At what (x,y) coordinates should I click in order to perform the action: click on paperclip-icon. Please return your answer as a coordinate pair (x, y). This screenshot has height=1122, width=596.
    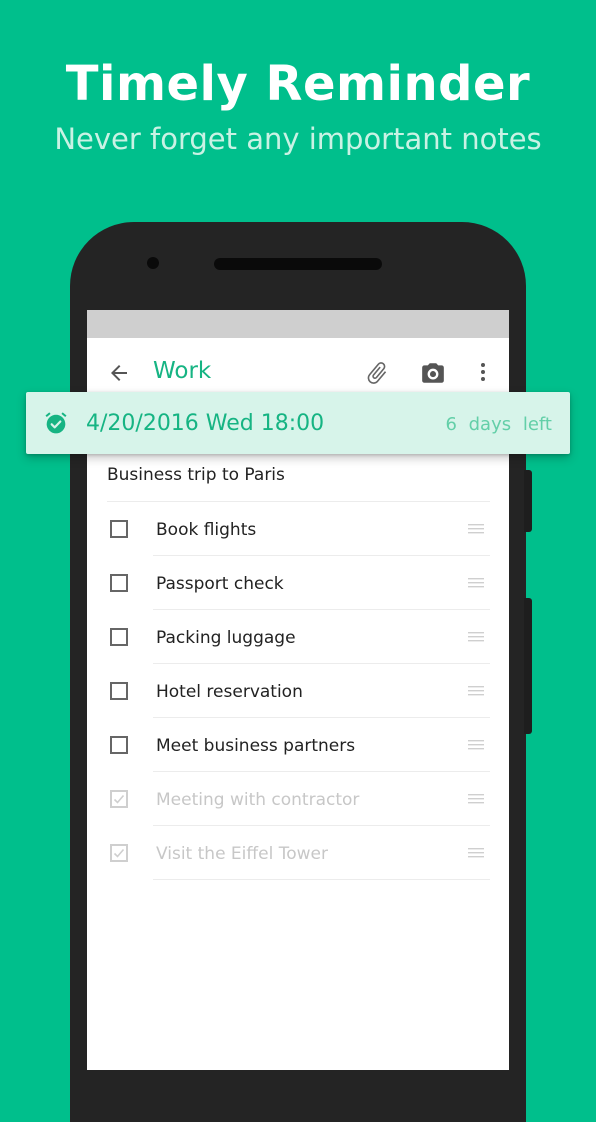
    Looking at the image, I should click on (377, 373).